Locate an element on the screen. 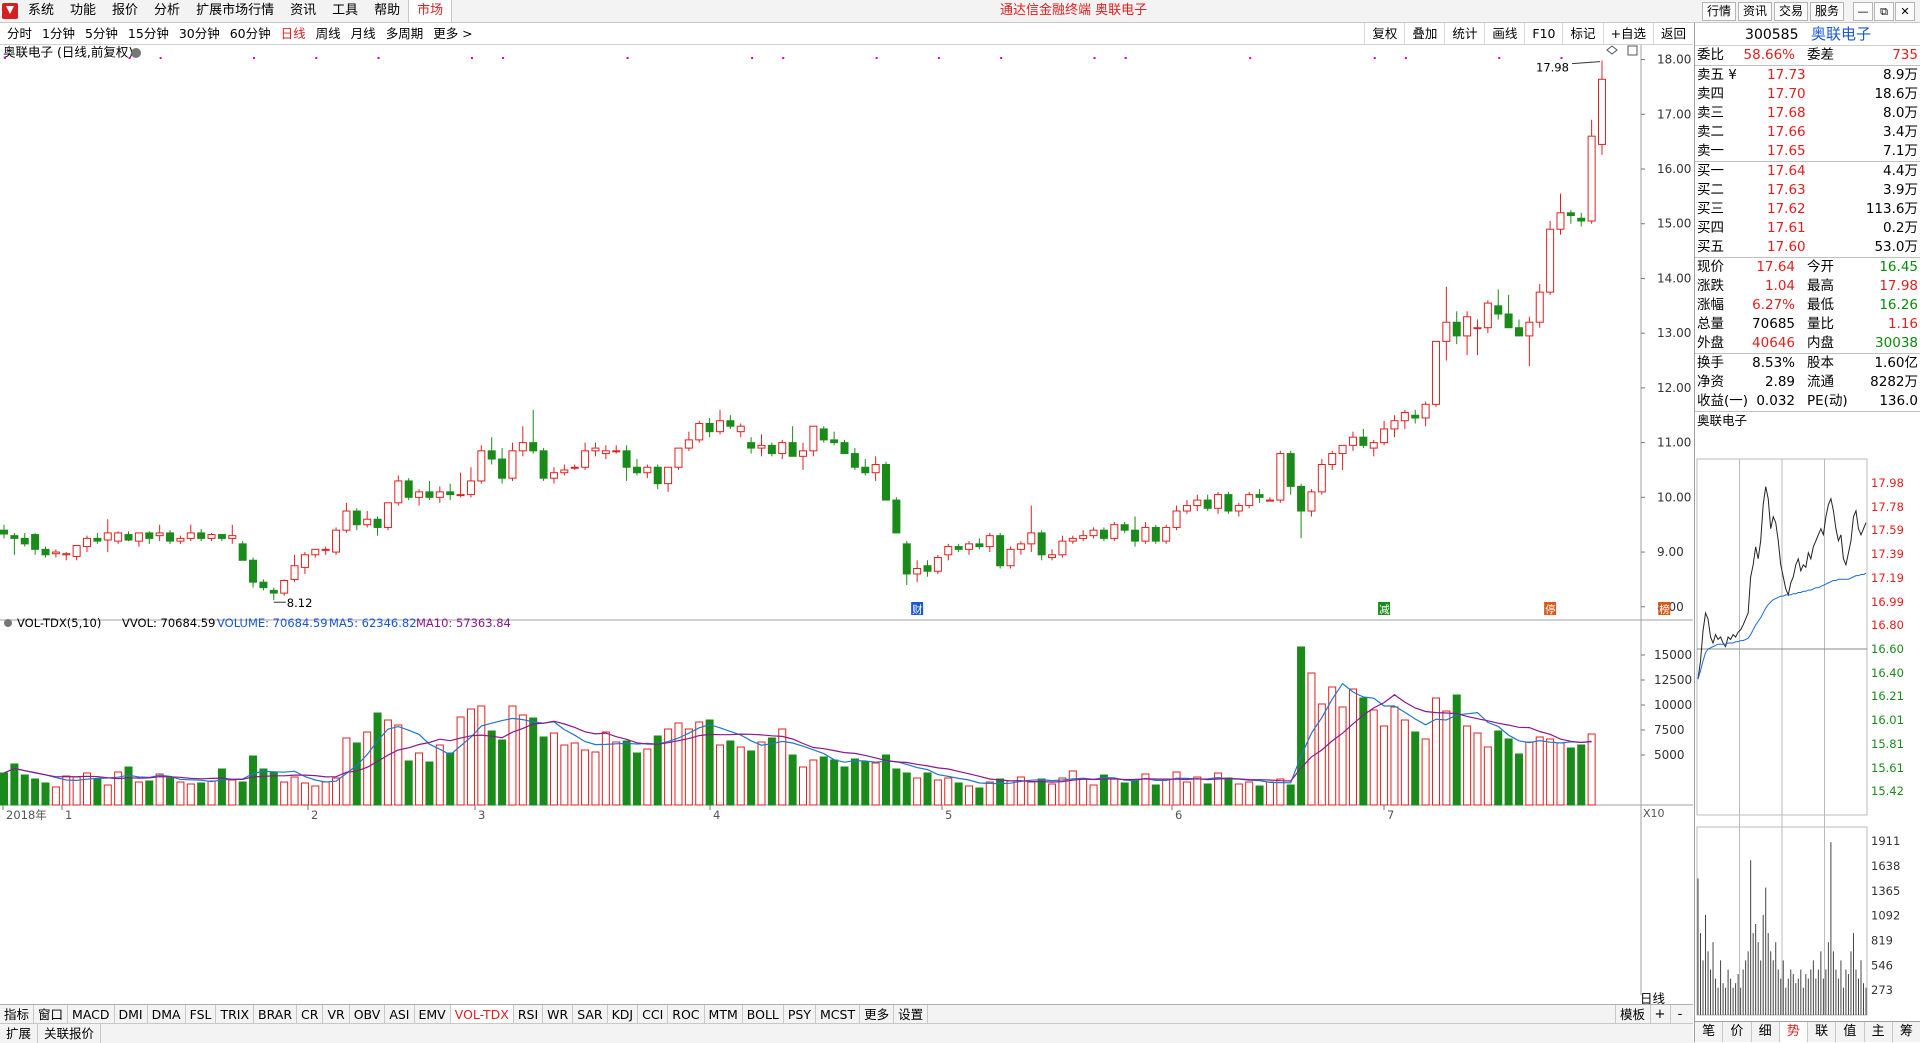 Image resolution: width=1920 pixels, height=1043 pixels. indicator-tab-5: FSL is located at coordinates (201, 1014).